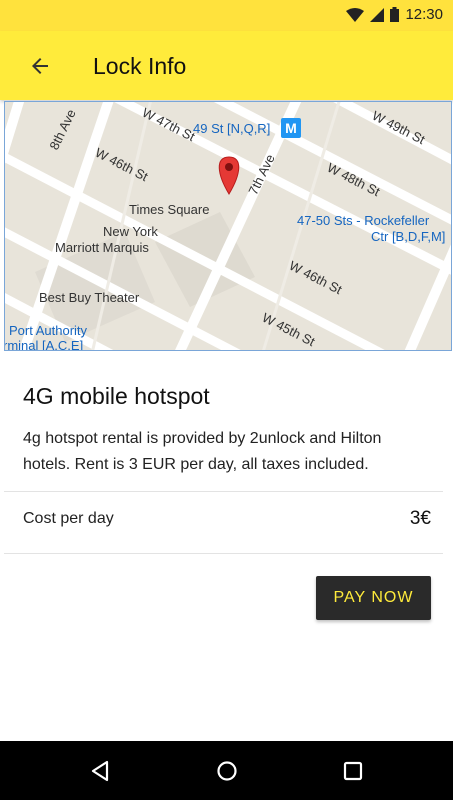  What do you see at coordinates (116, 396) in the screenshot?
I see `card-title: 4G mobile hotspot` at bounding box center [116, 396].